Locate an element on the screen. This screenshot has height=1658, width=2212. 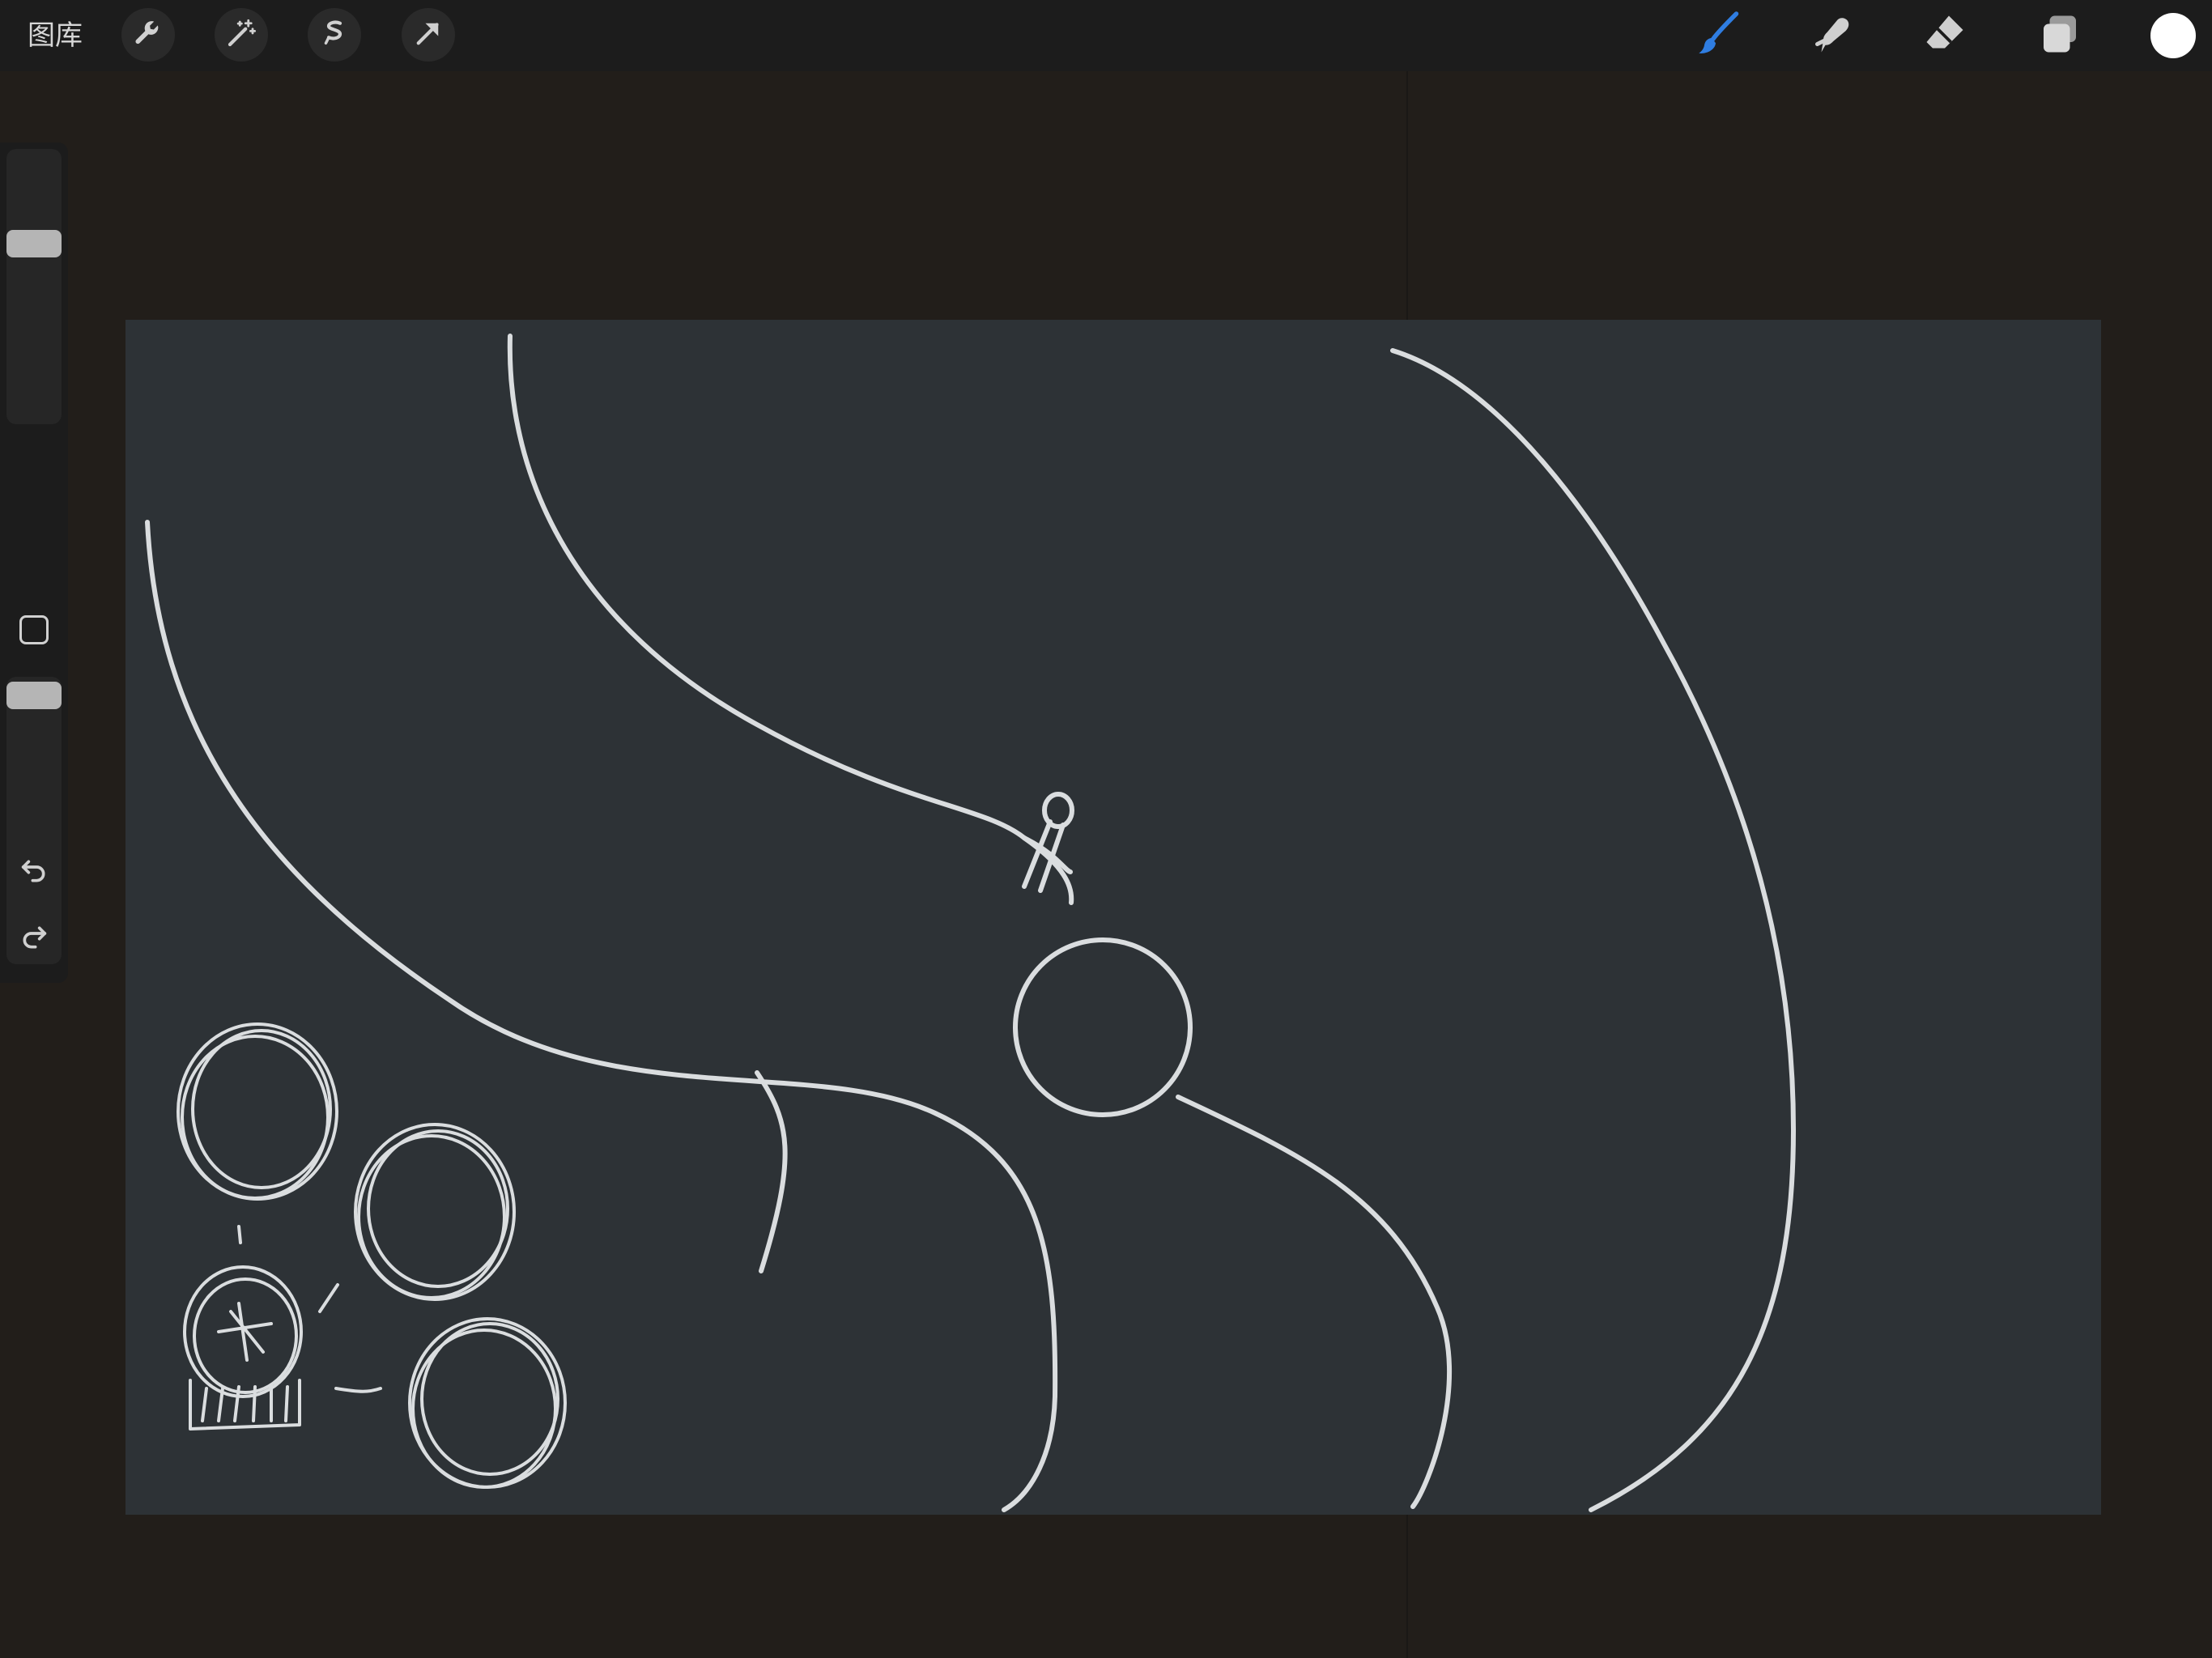
smudge-tool-button is located at coordinates (1831, 36).